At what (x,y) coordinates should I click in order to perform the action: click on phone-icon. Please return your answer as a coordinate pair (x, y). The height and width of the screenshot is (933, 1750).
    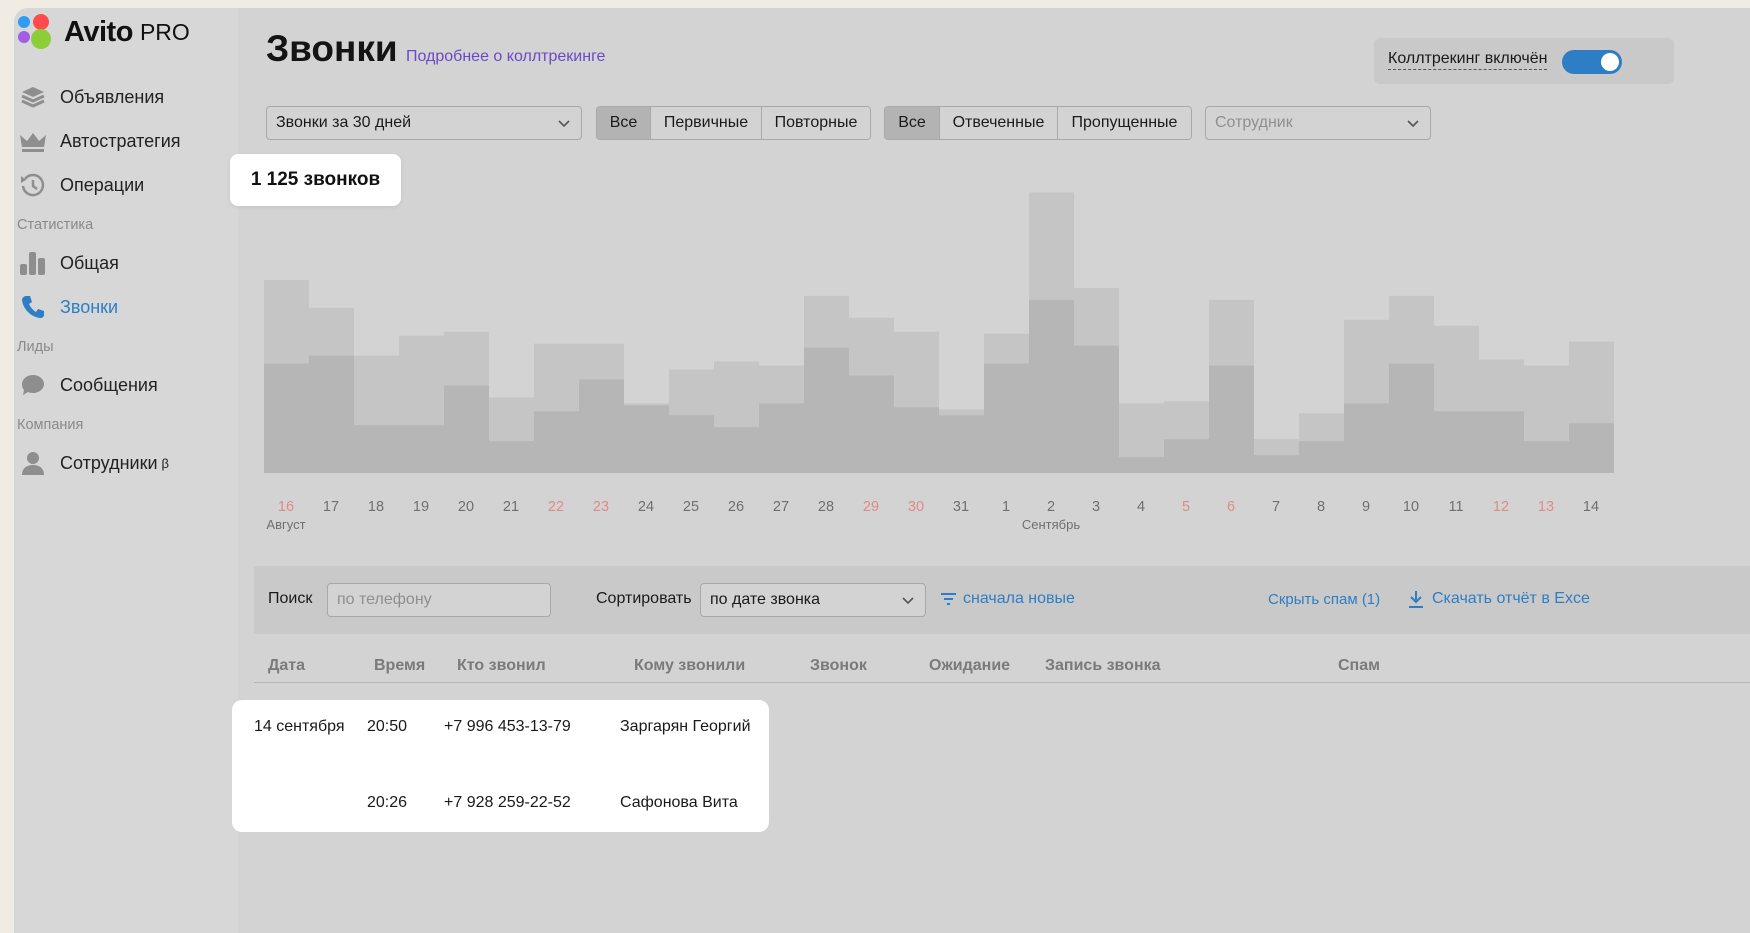
    Looking at the image, I should click on (33, 307).